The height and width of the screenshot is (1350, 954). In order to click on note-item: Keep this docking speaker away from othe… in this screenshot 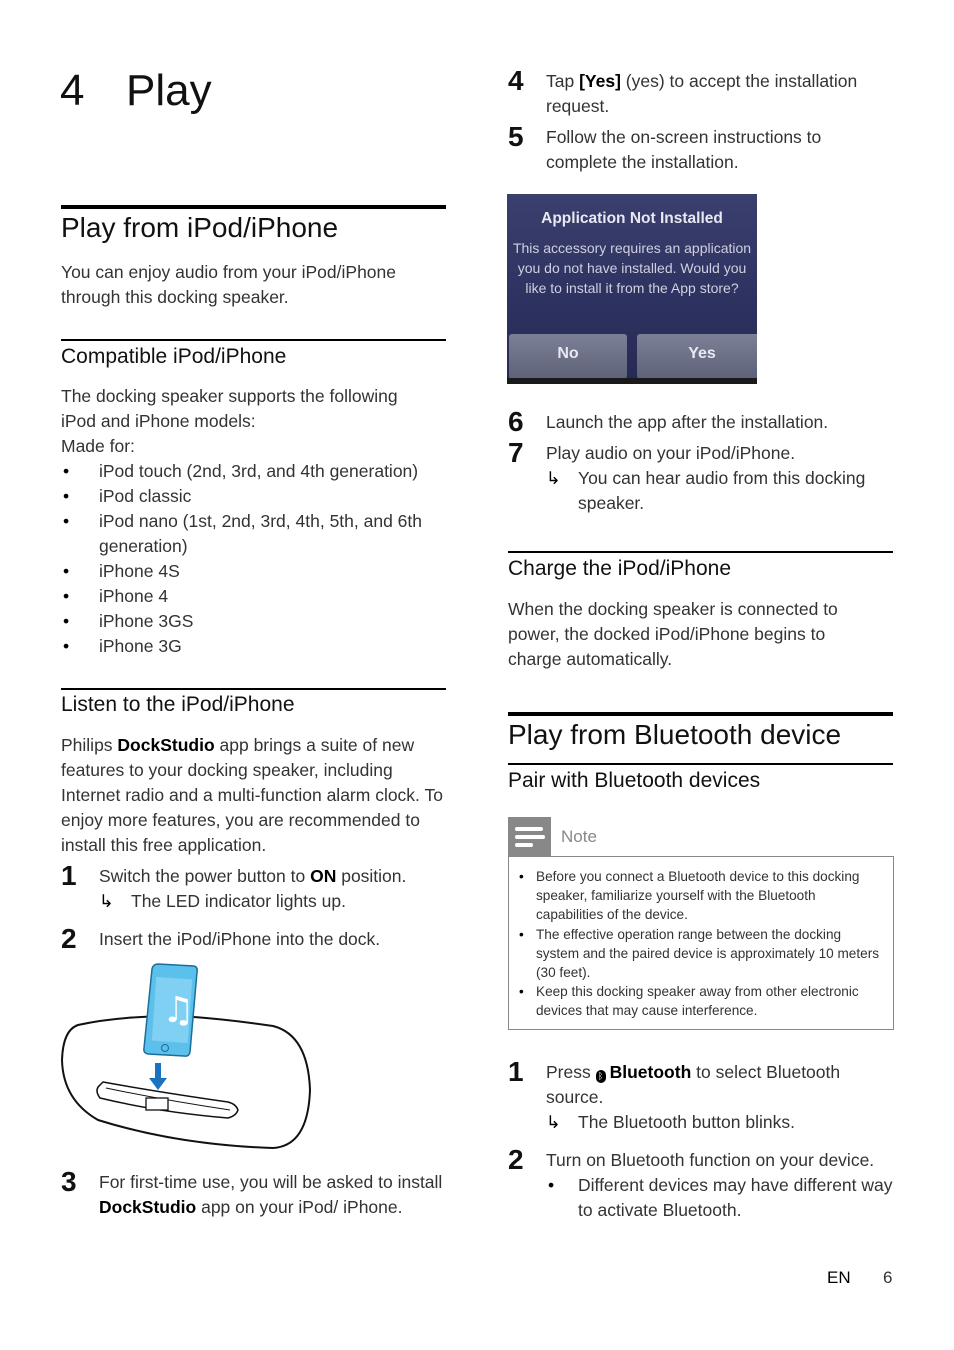, I will do `click(701, 1001)`.